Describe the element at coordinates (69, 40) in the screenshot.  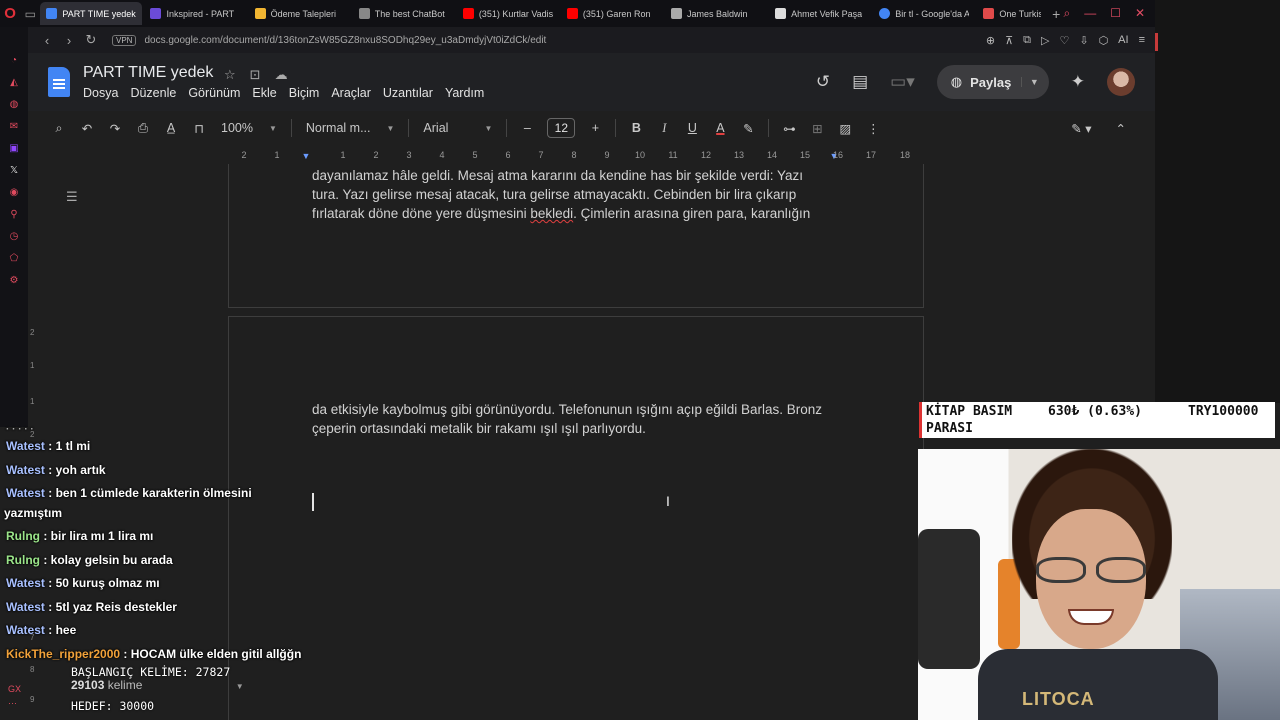
I see `forward-icon: ›` at that location.